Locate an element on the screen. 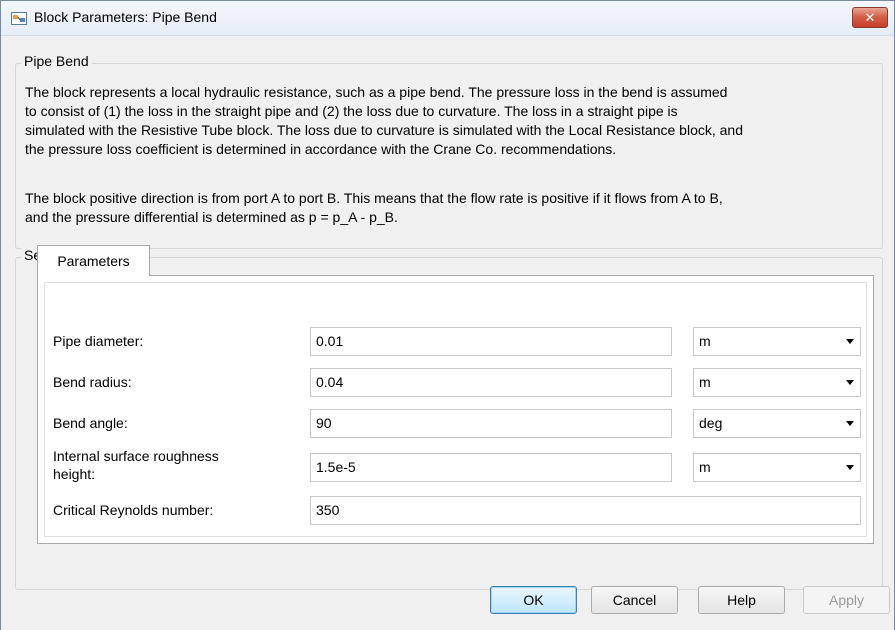  roughness-input: 1.5e-5 is located at coordinates (491, 467).